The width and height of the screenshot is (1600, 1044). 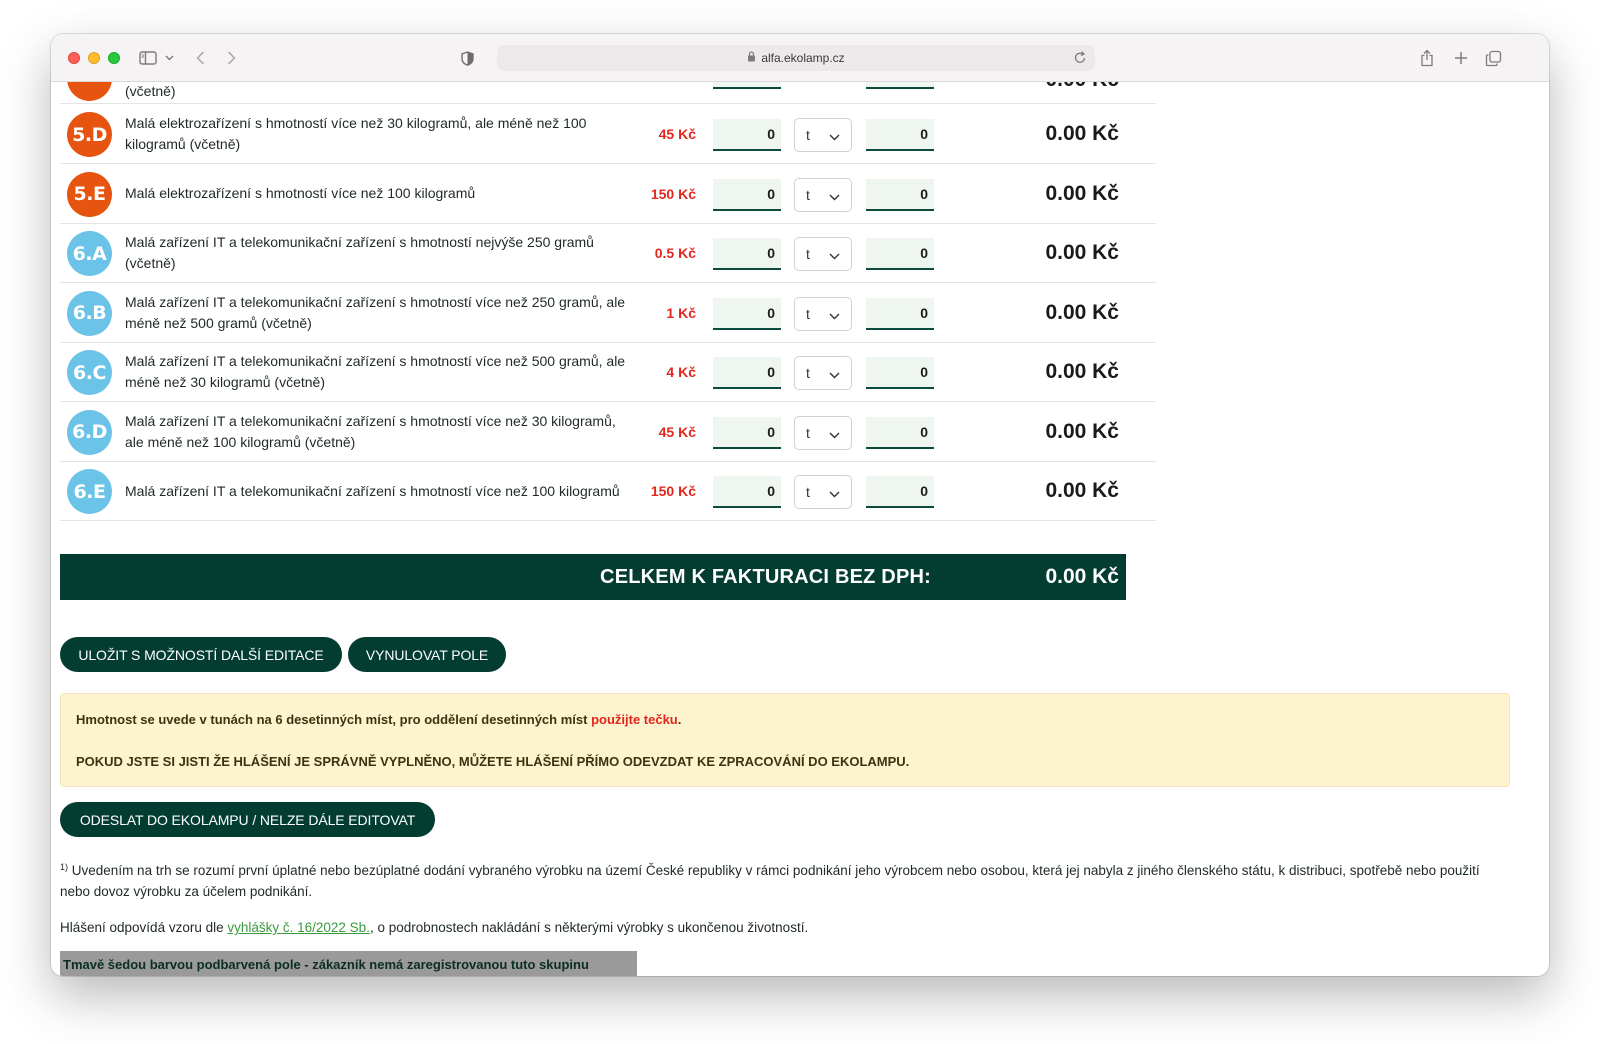 I want to click on footnote-marker: 1), so click(x=64, y=867).